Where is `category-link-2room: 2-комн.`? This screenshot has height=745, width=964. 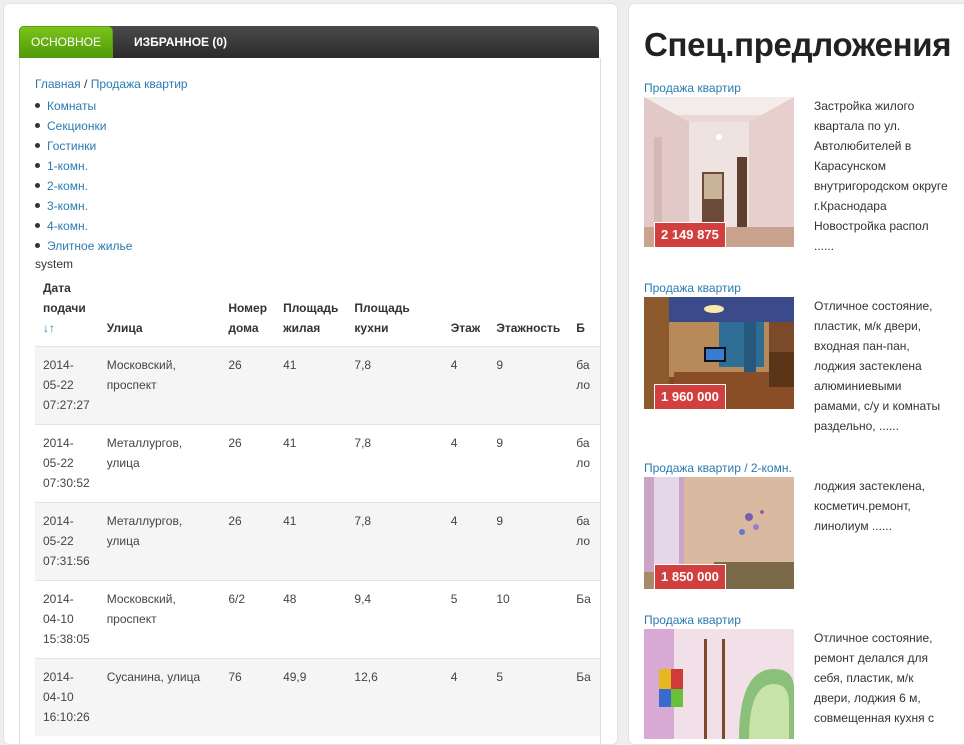 category-link-2room: 2-комн. is located at coordinates (67, 186).